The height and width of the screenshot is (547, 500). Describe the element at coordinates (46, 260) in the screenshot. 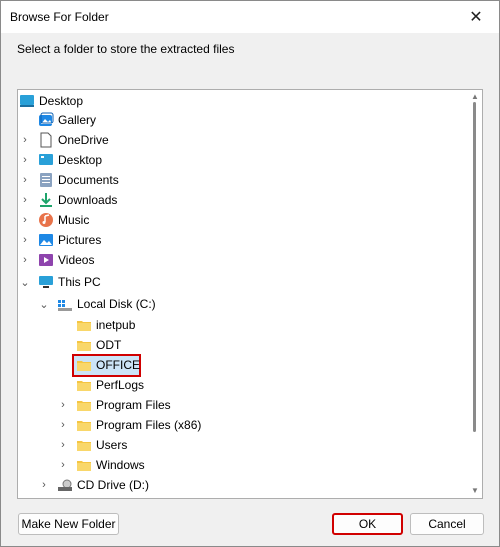

I see `videos-icon` at that location.